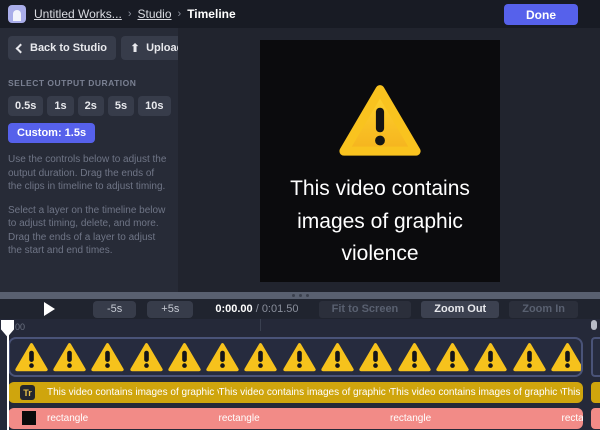 This screenshot has height=430, width=600. What do you see at coordinates (72, 83) in the screenshot?
I see `duration-heading: SELECT OUTPUT DURATION` at bounding box center [72, 83].